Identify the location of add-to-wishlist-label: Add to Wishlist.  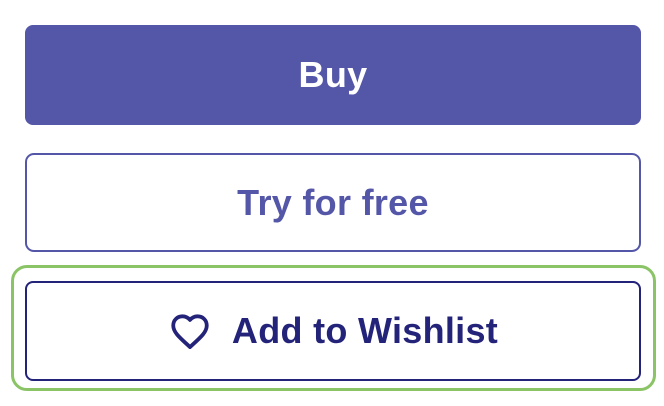
(365, 330).